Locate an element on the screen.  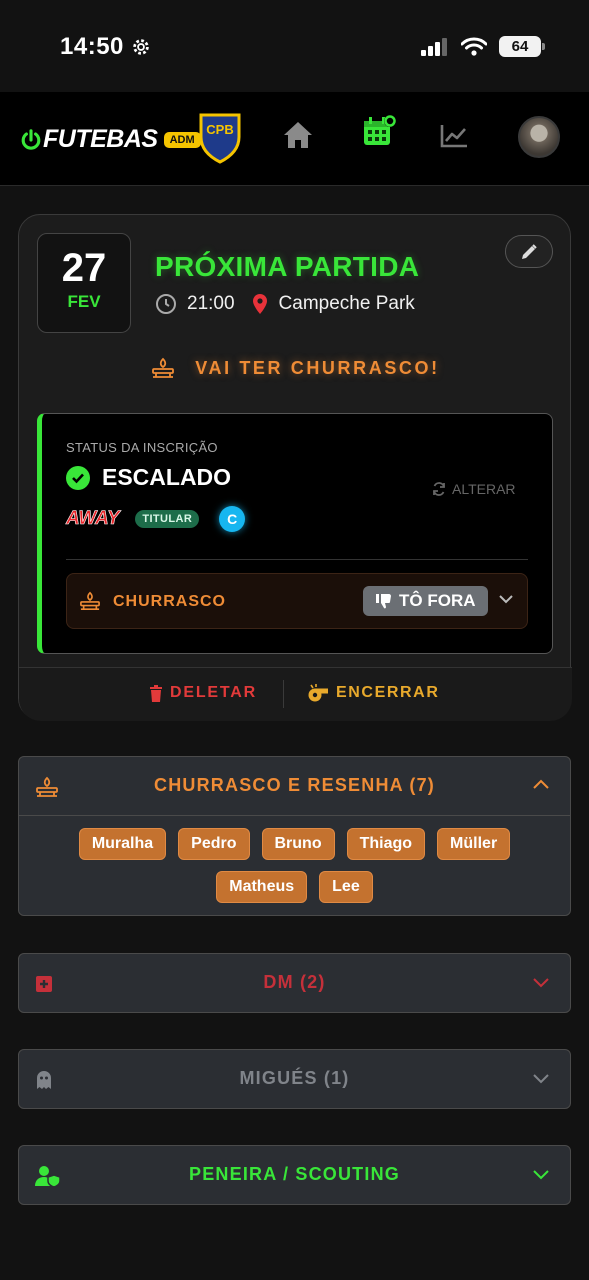
player-chip: Lee is located at coordinates (346, 887).